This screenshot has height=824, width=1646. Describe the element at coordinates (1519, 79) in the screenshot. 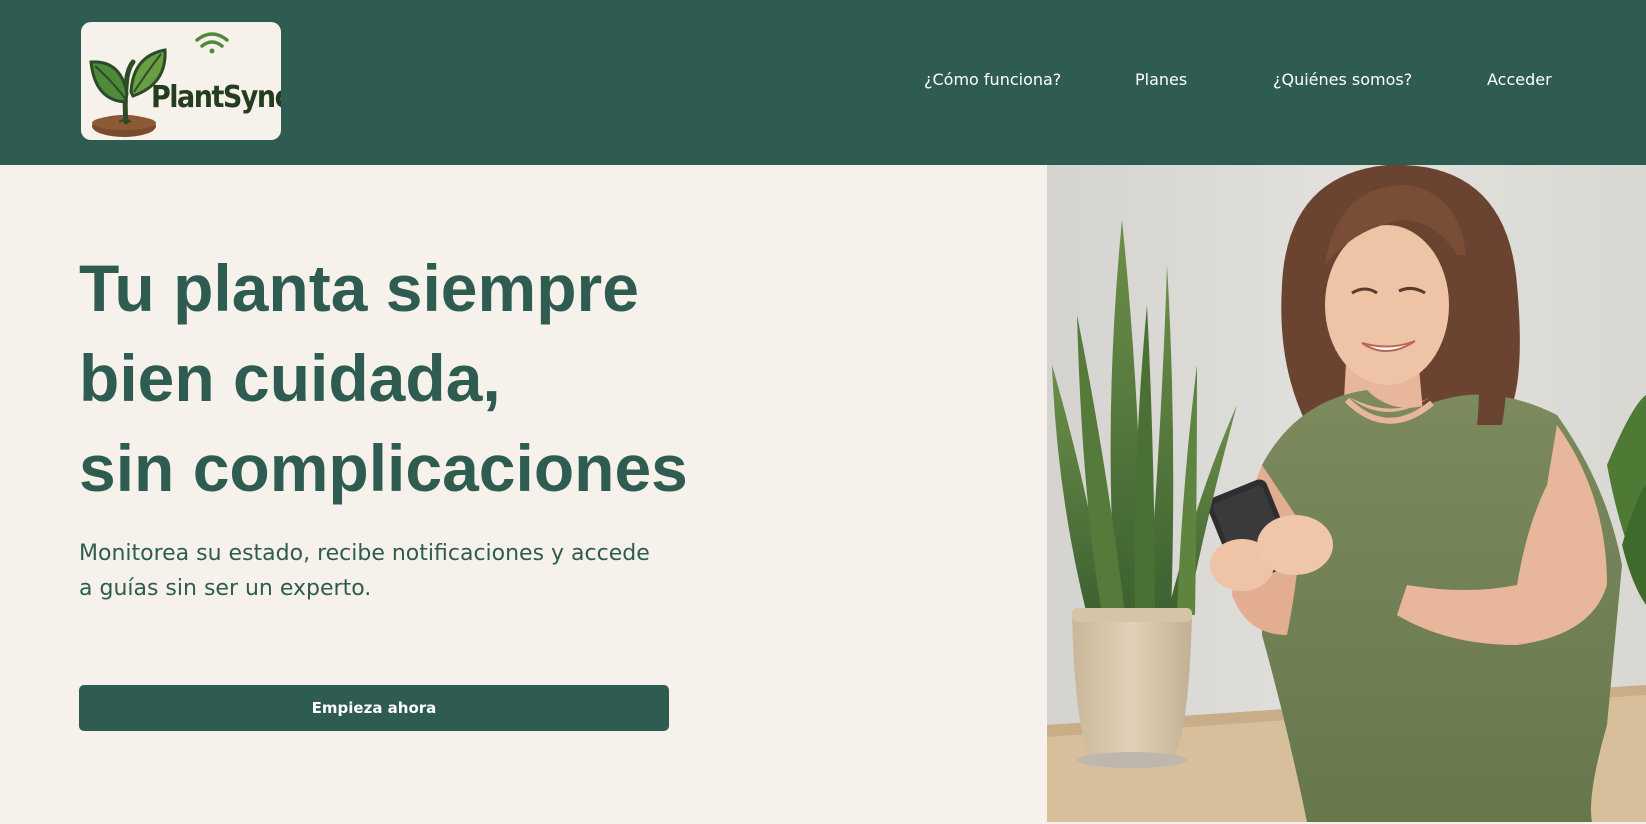

I see `nav-link-acceder: Acceder` at that location.